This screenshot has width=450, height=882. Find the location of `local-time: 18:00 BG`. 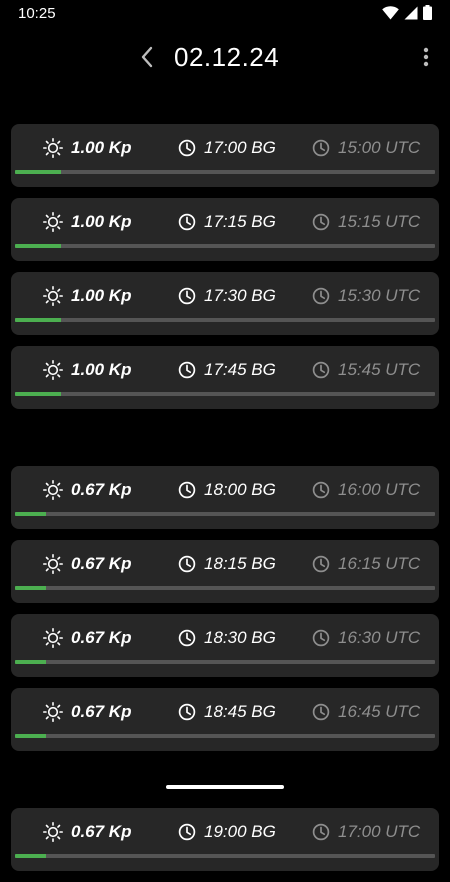

local-time: 18:00 BG is located at coordinates (227, 490).